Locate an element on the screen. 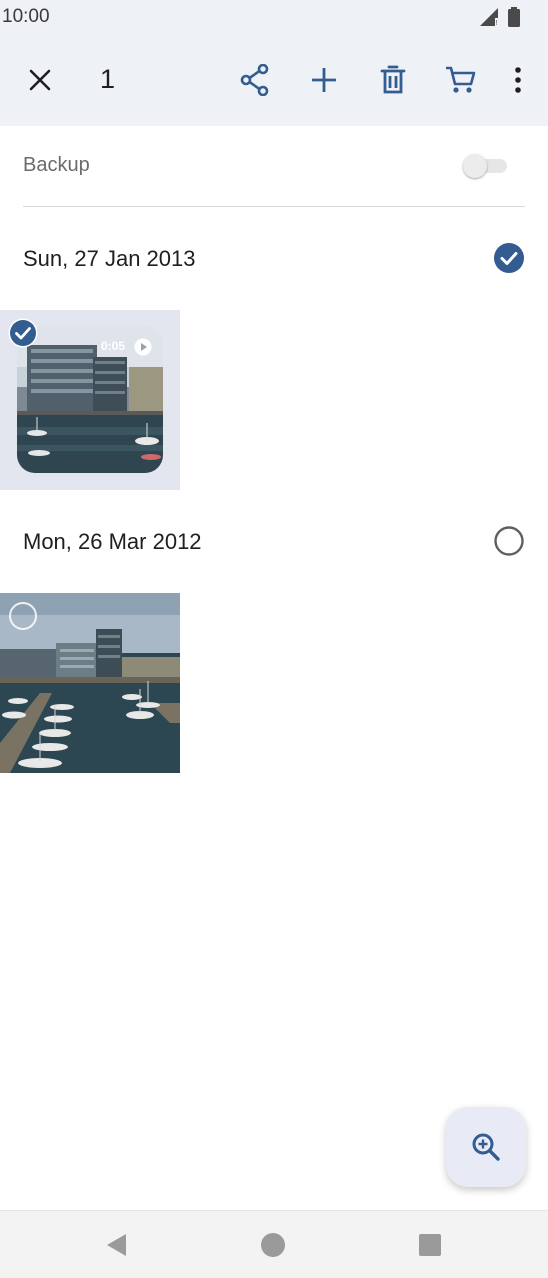 This screenshot has height=1278, width=548. delete-button is located at coordinates (393, 80).